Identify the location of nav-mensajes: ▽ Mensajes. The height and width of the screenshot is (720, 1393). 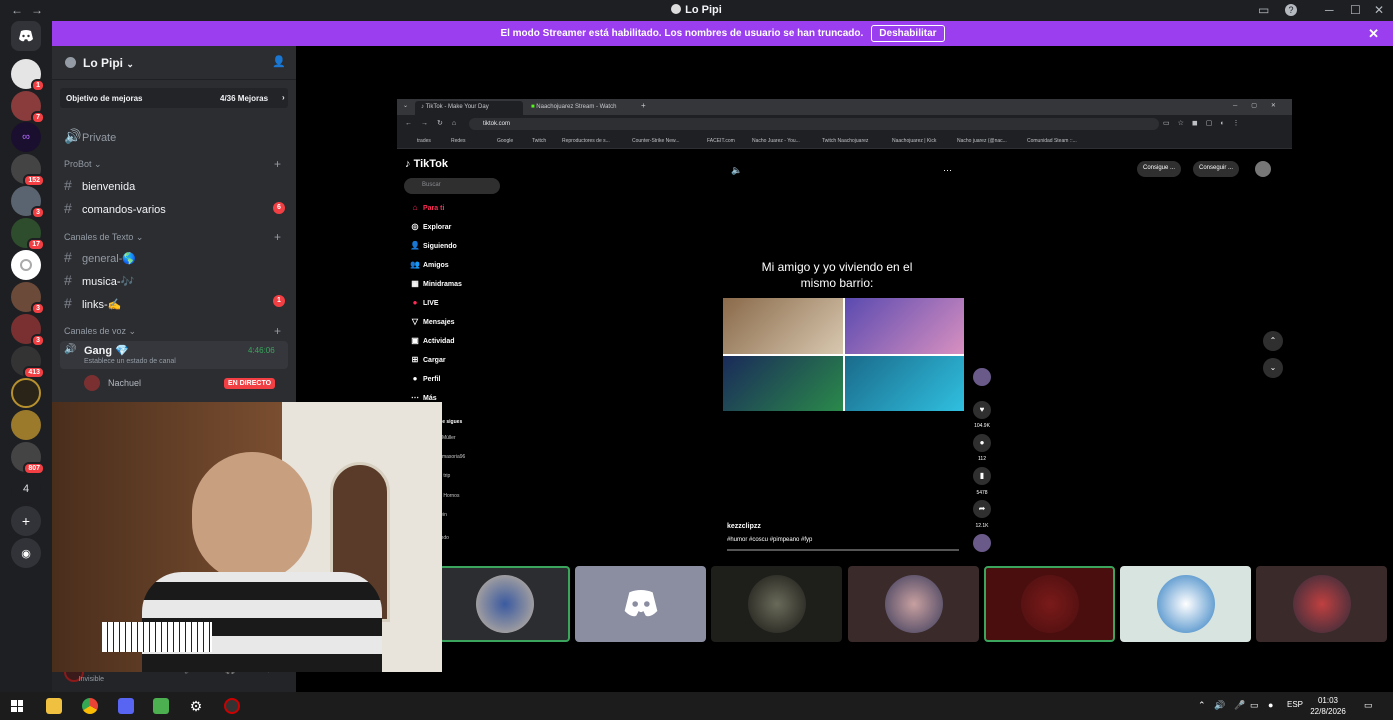
(431, 321).